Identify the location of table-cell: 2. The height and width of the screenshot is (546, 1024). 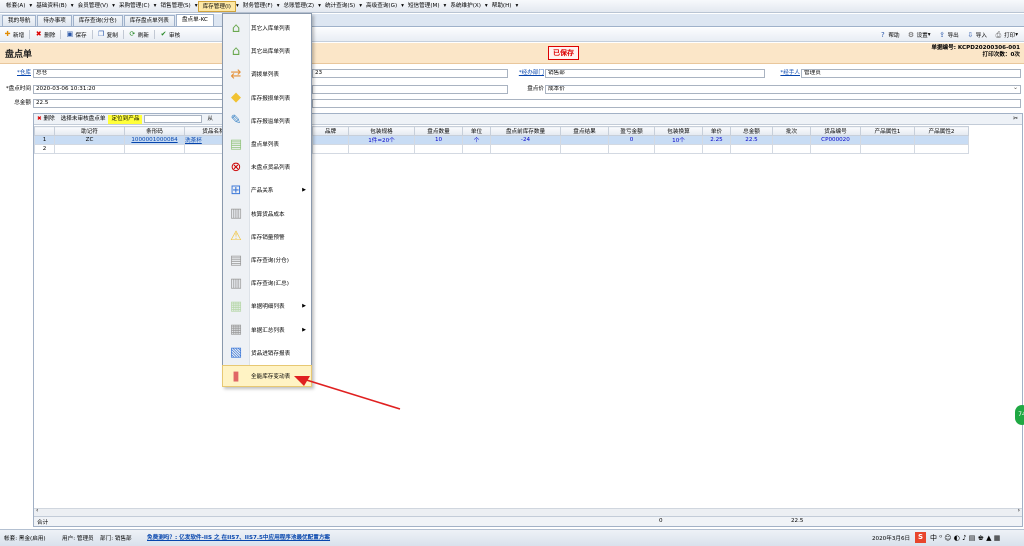
(44, 149).